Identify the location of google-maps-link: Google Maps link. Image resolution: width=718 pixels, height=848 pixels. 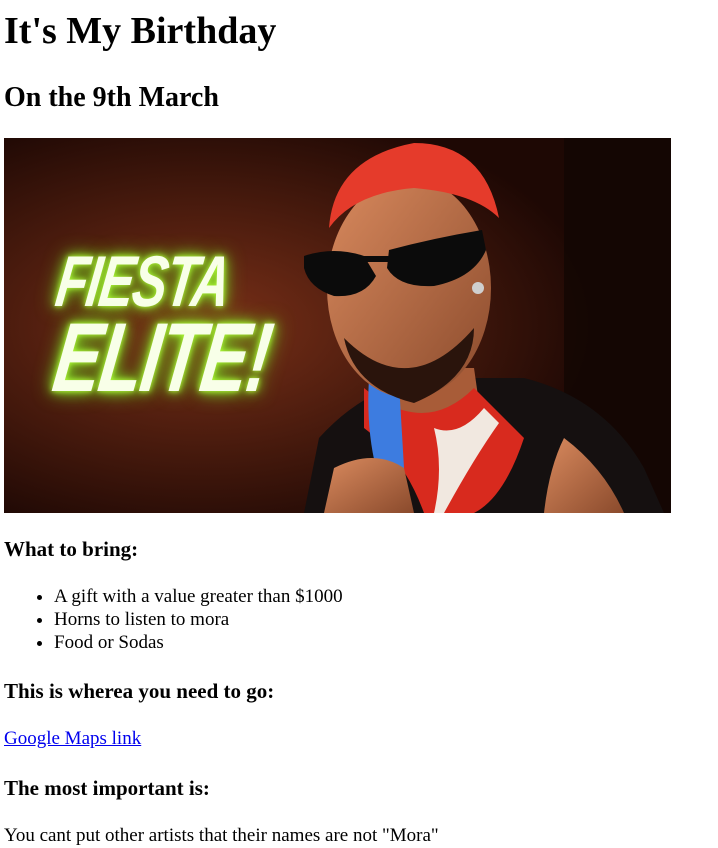
(72, 738).